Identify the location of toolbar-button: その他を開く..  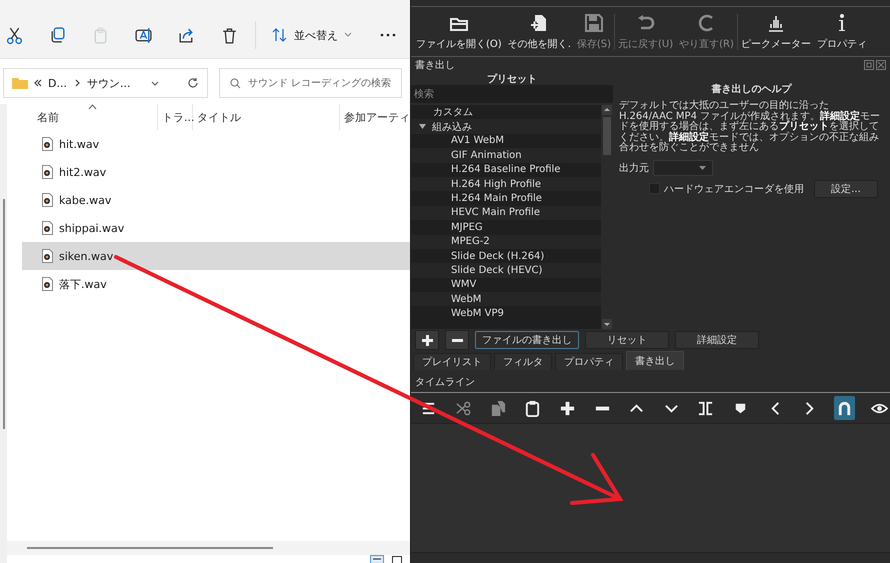
(539, 31).